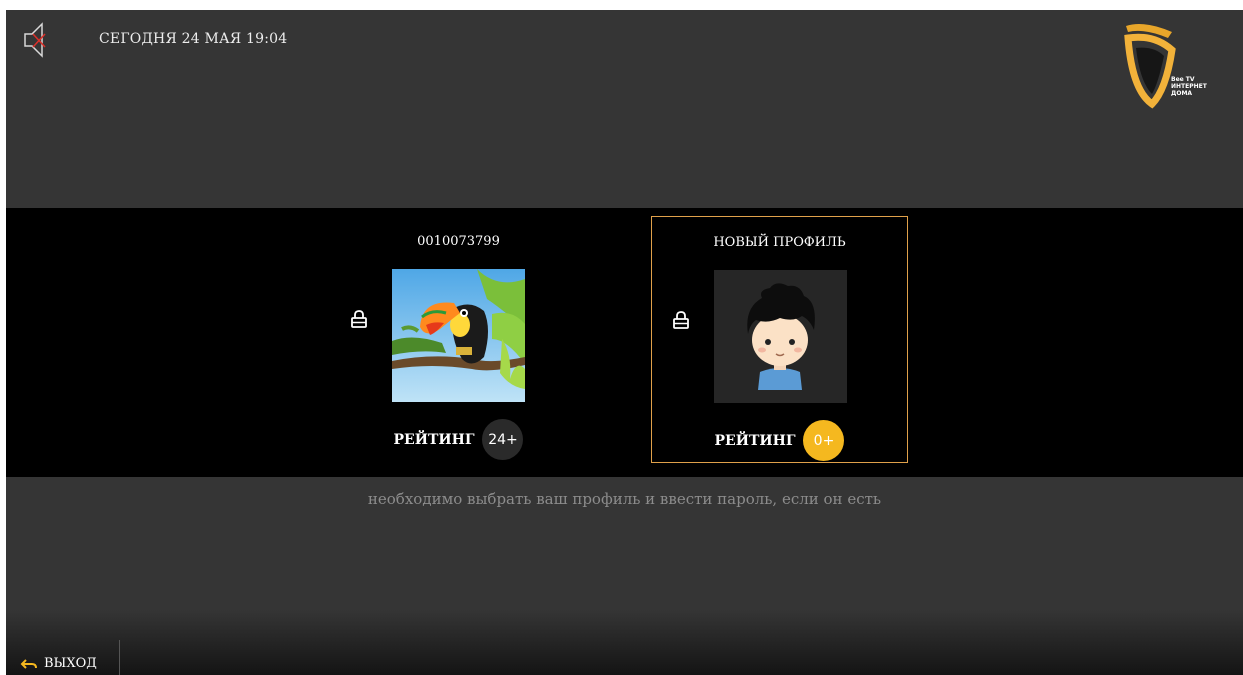 The height and width of the screenshot is (675, 1243). What do you see at coordinates (458, 335) in the screenshot?
I see `toucan-avatar` at bounding box center [458, 335].